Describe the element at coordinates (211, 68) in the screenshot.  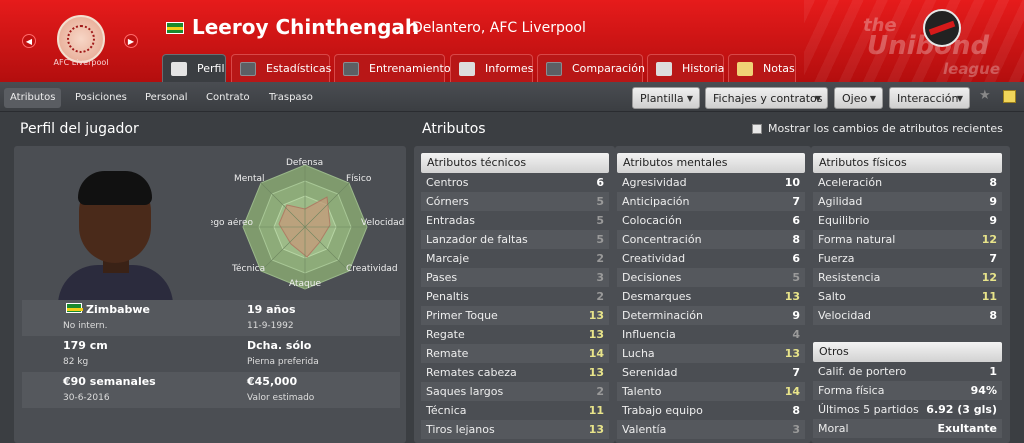
I see `tab-label: Perfil` at that location.